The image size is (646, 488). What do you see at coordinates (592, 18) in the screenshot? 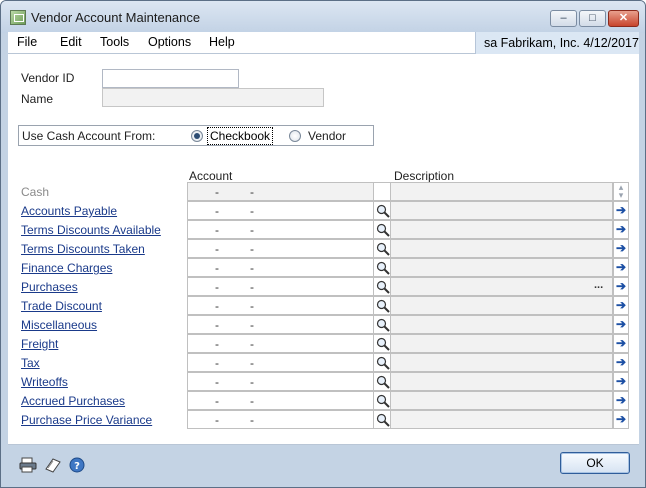
I see `maximize-button: □` at bounding box center [592, 18].